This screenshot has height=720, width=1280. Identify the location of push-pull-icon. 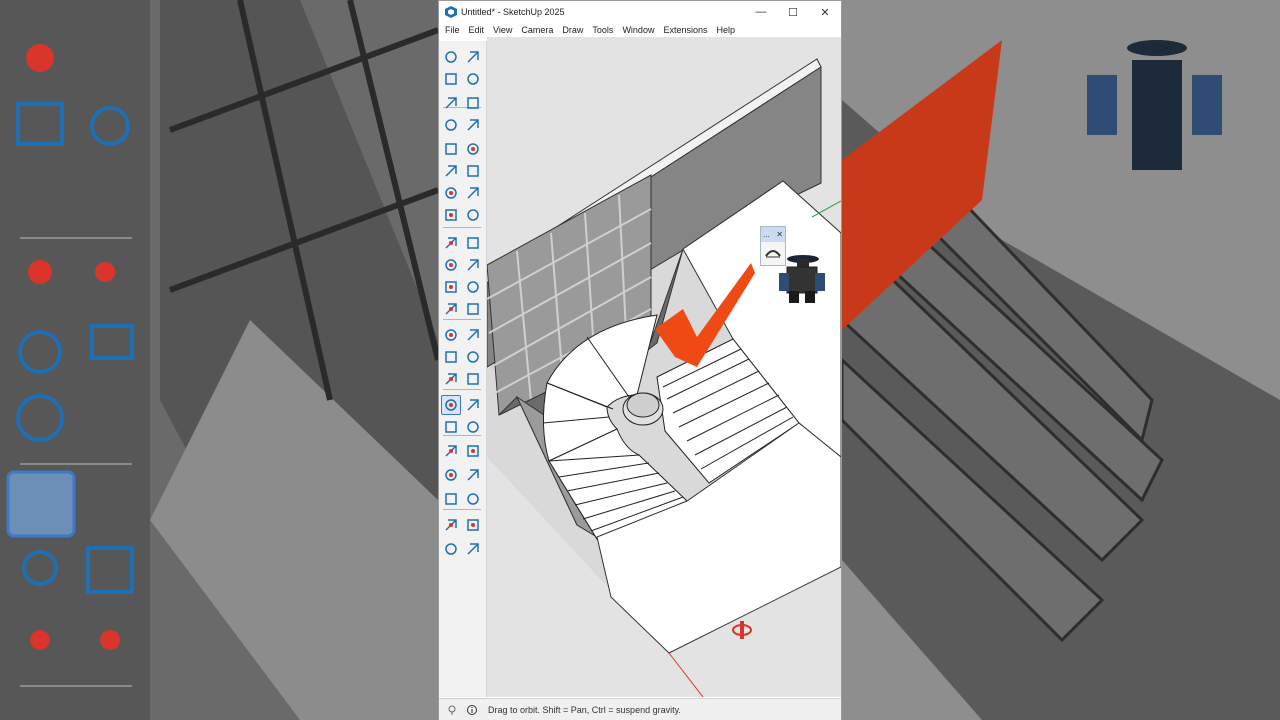
(473, 243).